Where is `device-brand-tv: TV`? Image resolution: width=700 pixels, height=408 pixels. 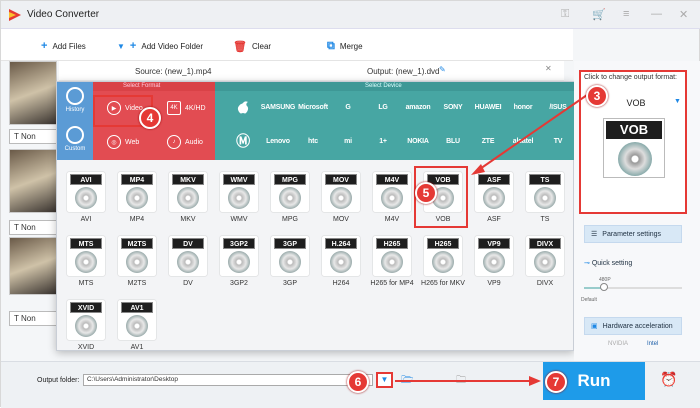
device-brand-tv: TV is located at coordinates (558, 141).